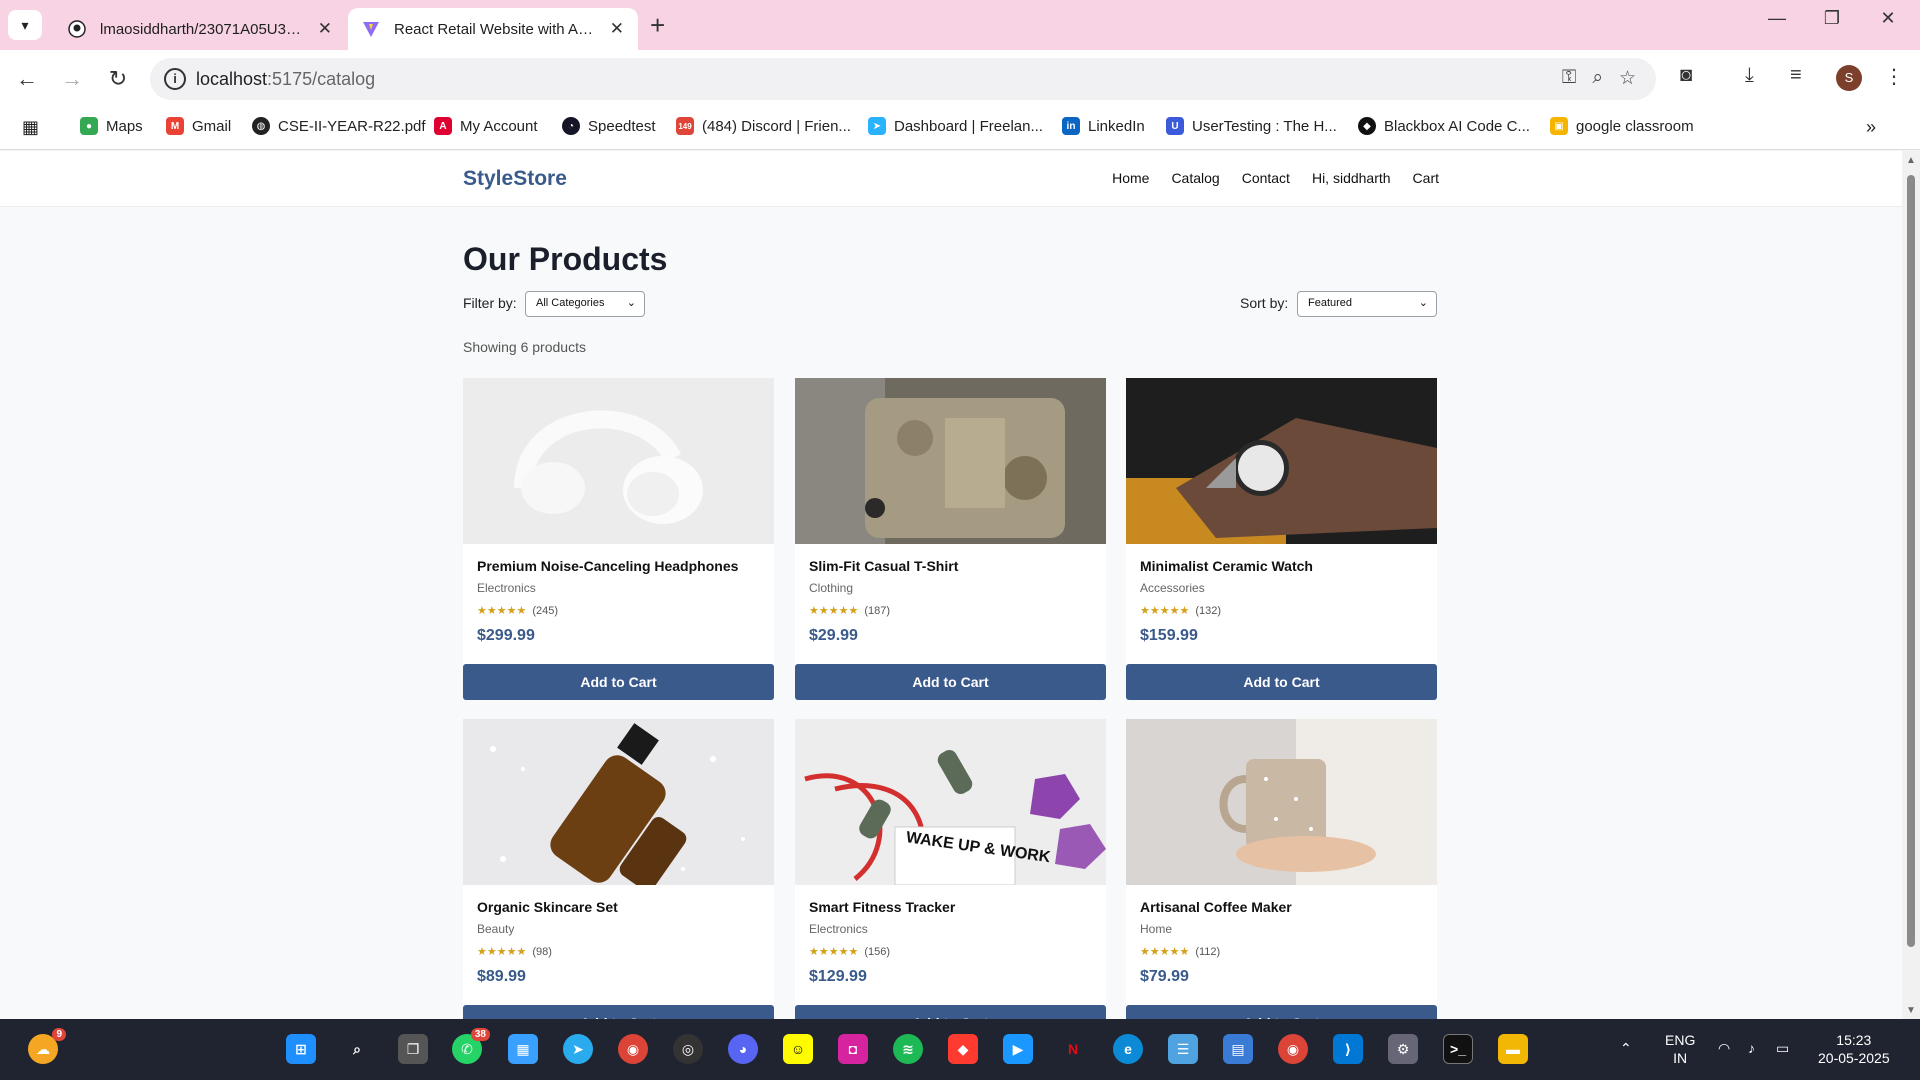 The height and width of the screenshot is (1080, 1920). Describe the element at coordinates (1871, 127) in the screenshot. I see `more-bookmarks-icon: »` at that location.